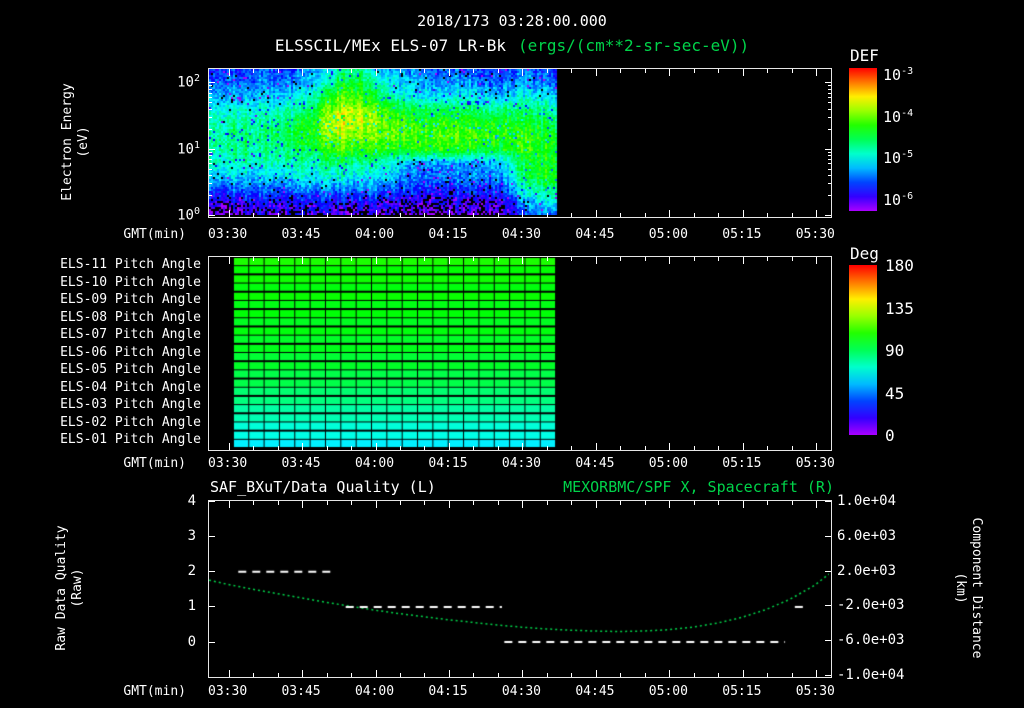  I want to click on time-tick-label: 03:30, so click(228, 691).